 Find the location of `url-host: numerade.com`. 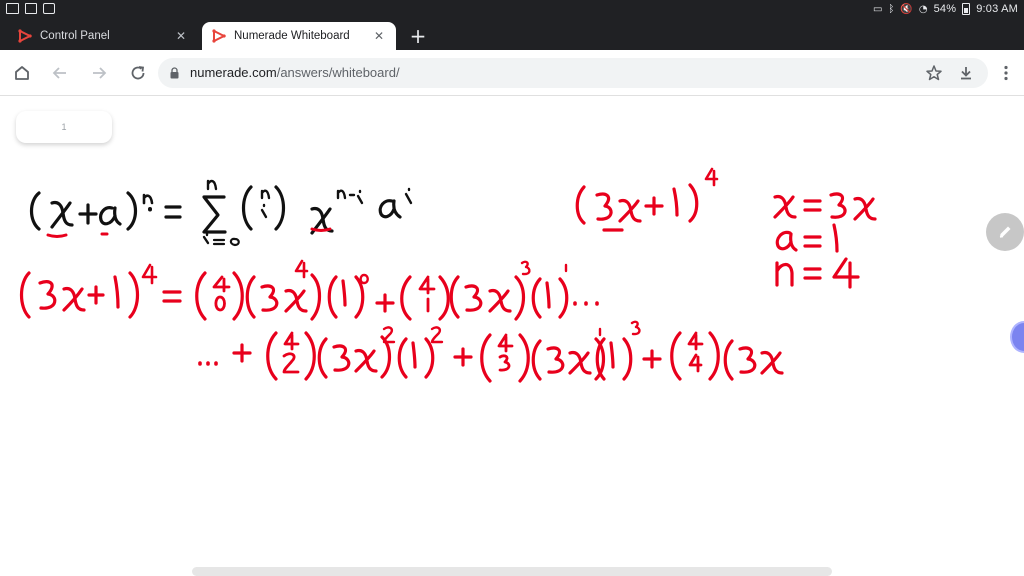

url-host: numerade.com is located at coordinates (233, 72).